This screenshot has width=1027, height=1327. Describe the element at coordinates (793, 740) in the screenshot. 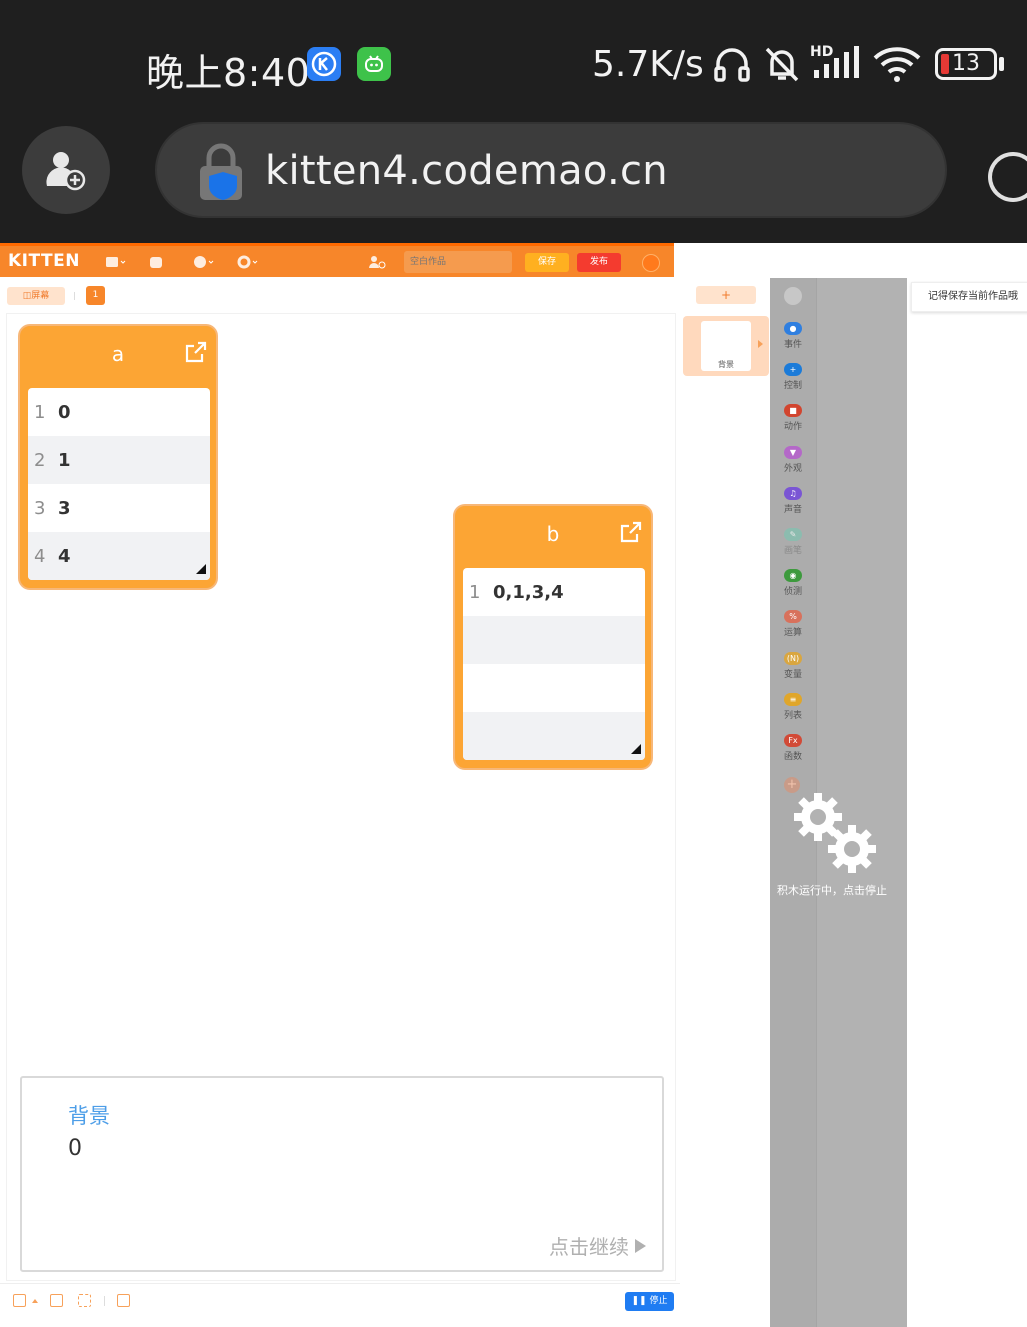

I see `category-icon: Fx` at that location.